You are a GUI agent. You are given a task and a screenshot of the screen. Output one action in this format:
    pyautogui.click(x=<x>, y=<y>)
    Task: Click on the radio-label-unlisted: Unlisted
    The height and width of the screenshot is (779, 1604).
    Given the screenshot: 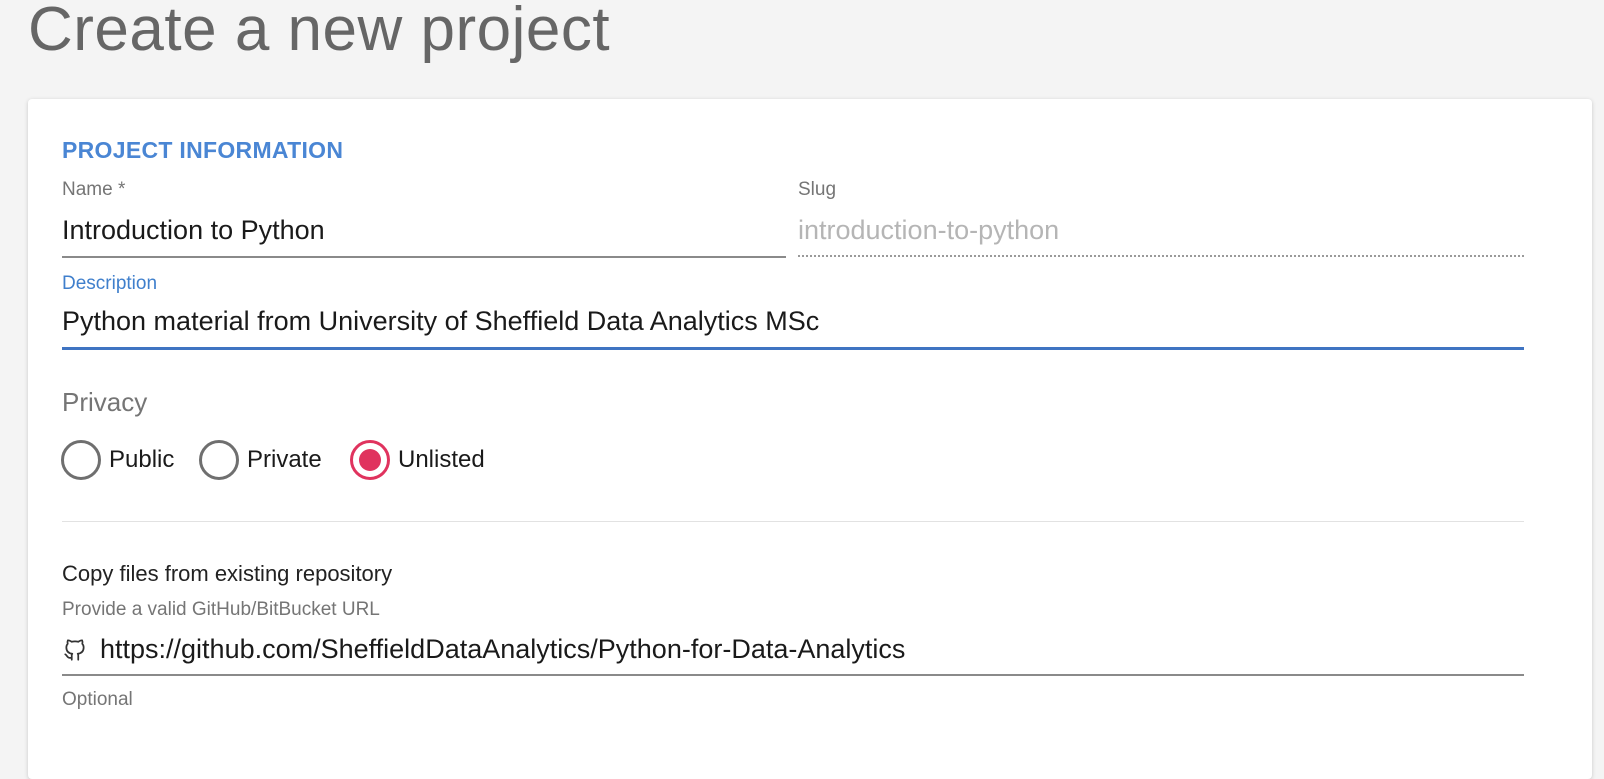 What is the action you would take?
    pyautogui.click(x=441, y=459)
    